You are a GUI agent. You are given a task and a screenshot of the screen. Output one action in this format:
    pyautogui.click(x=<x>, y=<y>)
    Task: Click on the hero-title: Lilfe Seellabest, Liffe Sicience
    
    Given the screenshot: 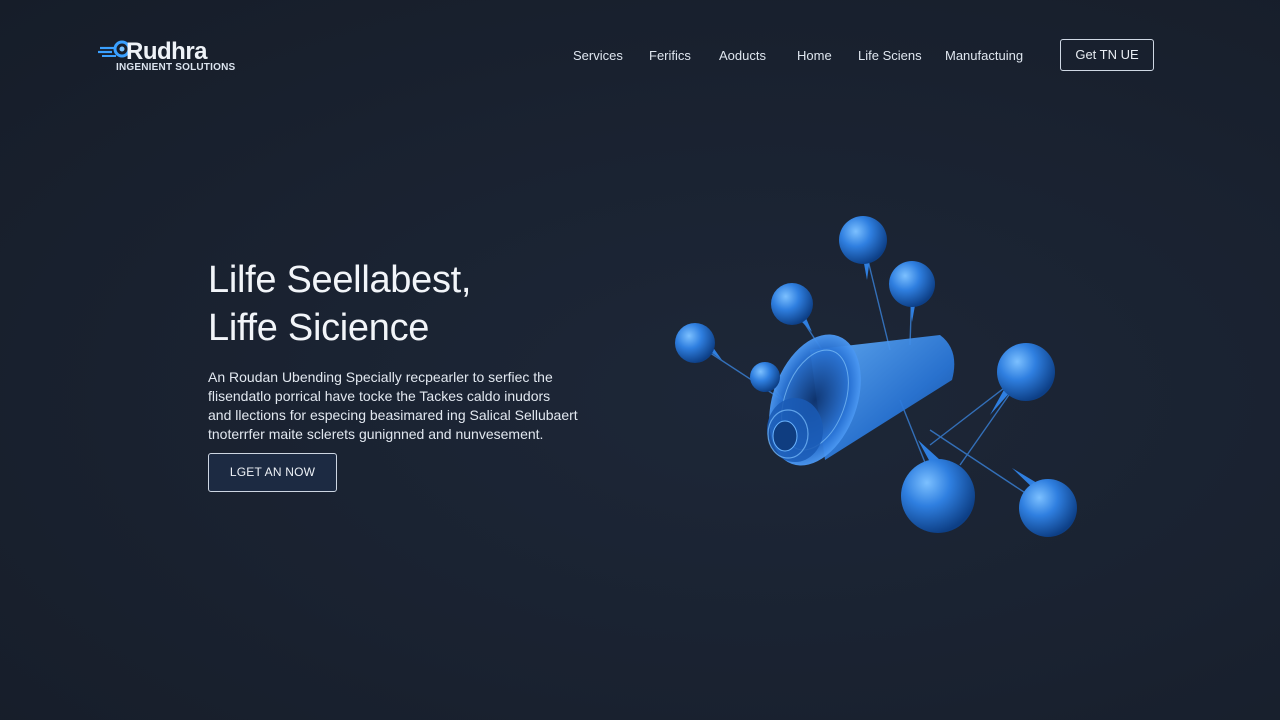 What is the action you would take?
    pyautogui.click(x=418, y=304)
    